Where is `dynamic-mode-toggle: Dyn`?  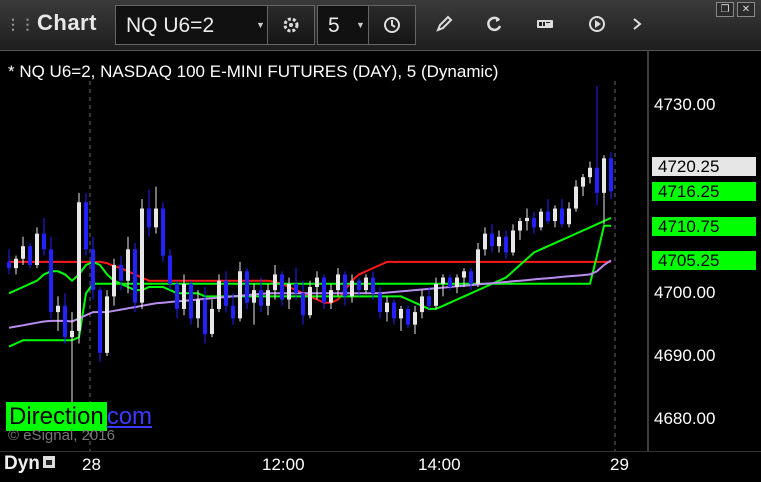
dynamic-mode-toggle: Dyn is located at coordinates (30, 464).